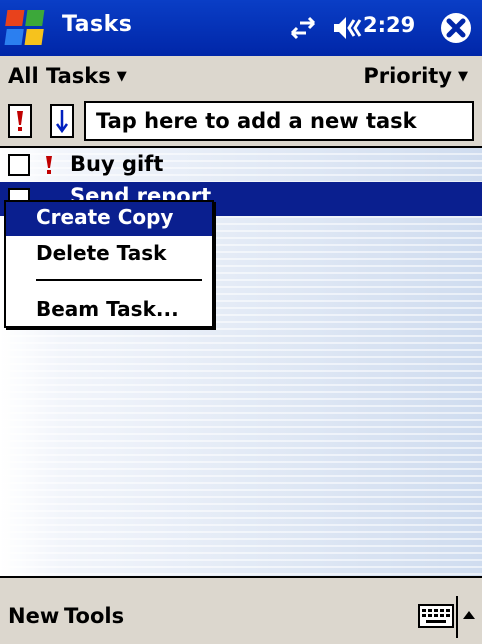  Describe the element at coordinates (117, 164) in the screenshot. I see `task-title: Buy gift` at that location.